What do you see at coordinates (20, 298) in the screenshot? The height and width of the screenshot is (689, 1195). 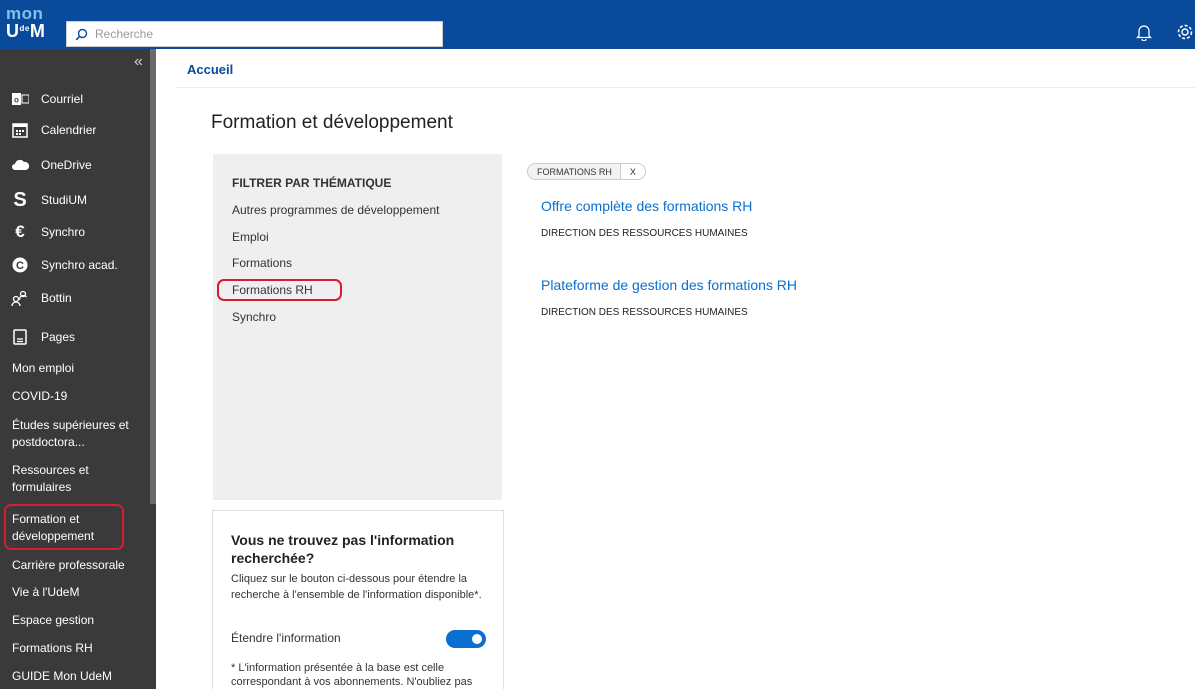 I see `people-icon` at bounding box center [20, 298].